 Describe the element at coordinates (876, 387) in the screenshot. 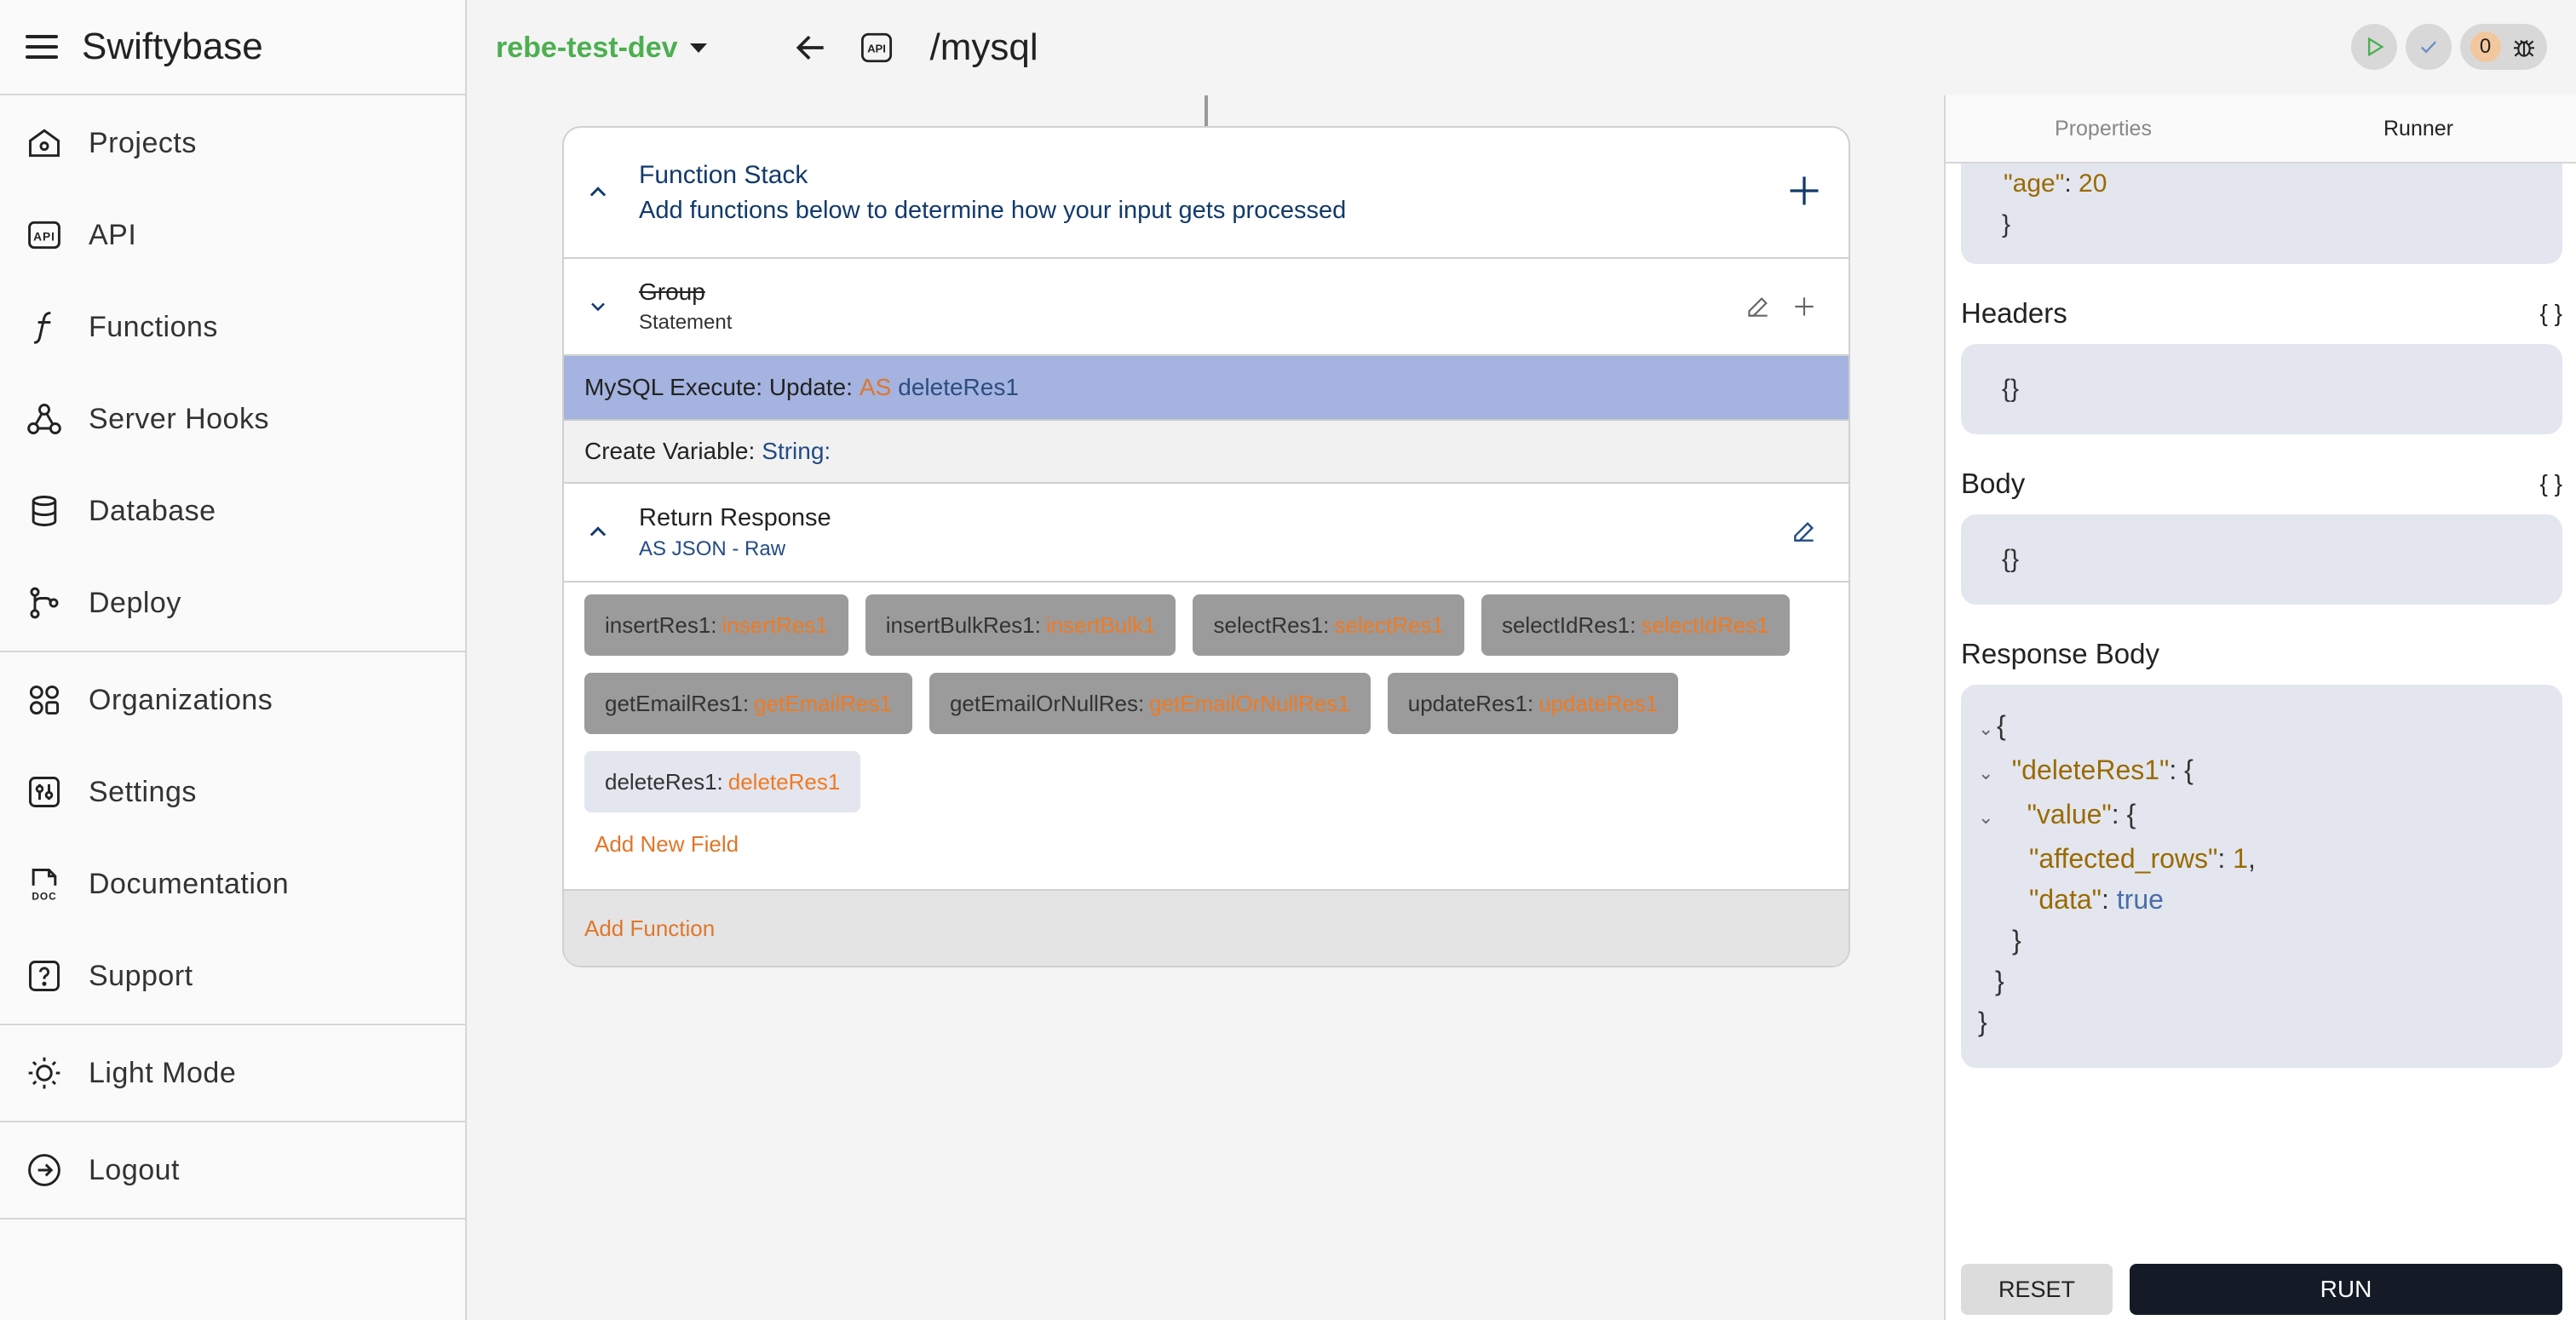

I see `as-keyword: AS` at that location.